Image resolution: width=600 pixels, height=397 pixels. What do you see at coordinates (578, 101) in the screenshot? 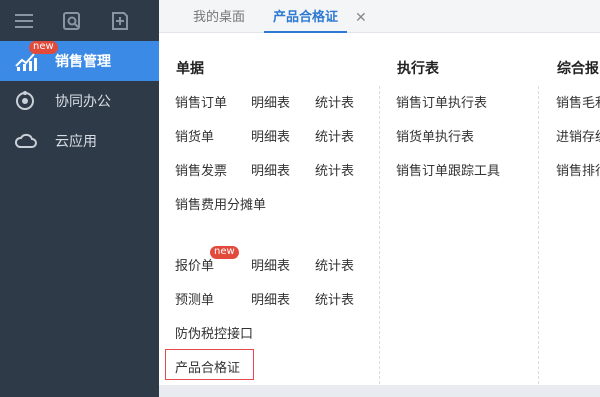
I see `link-sales-gross-profit: 销售毛利` at bounding box center [578, 101].